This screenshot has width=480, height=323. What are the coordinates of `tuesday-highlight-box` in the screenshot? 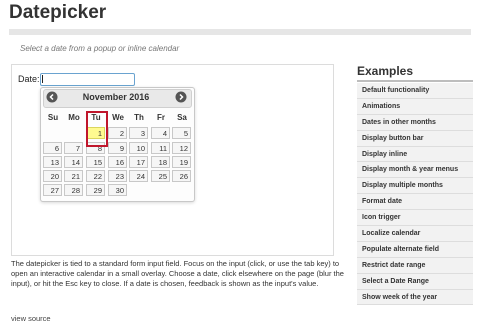 It's located at (97, 129).